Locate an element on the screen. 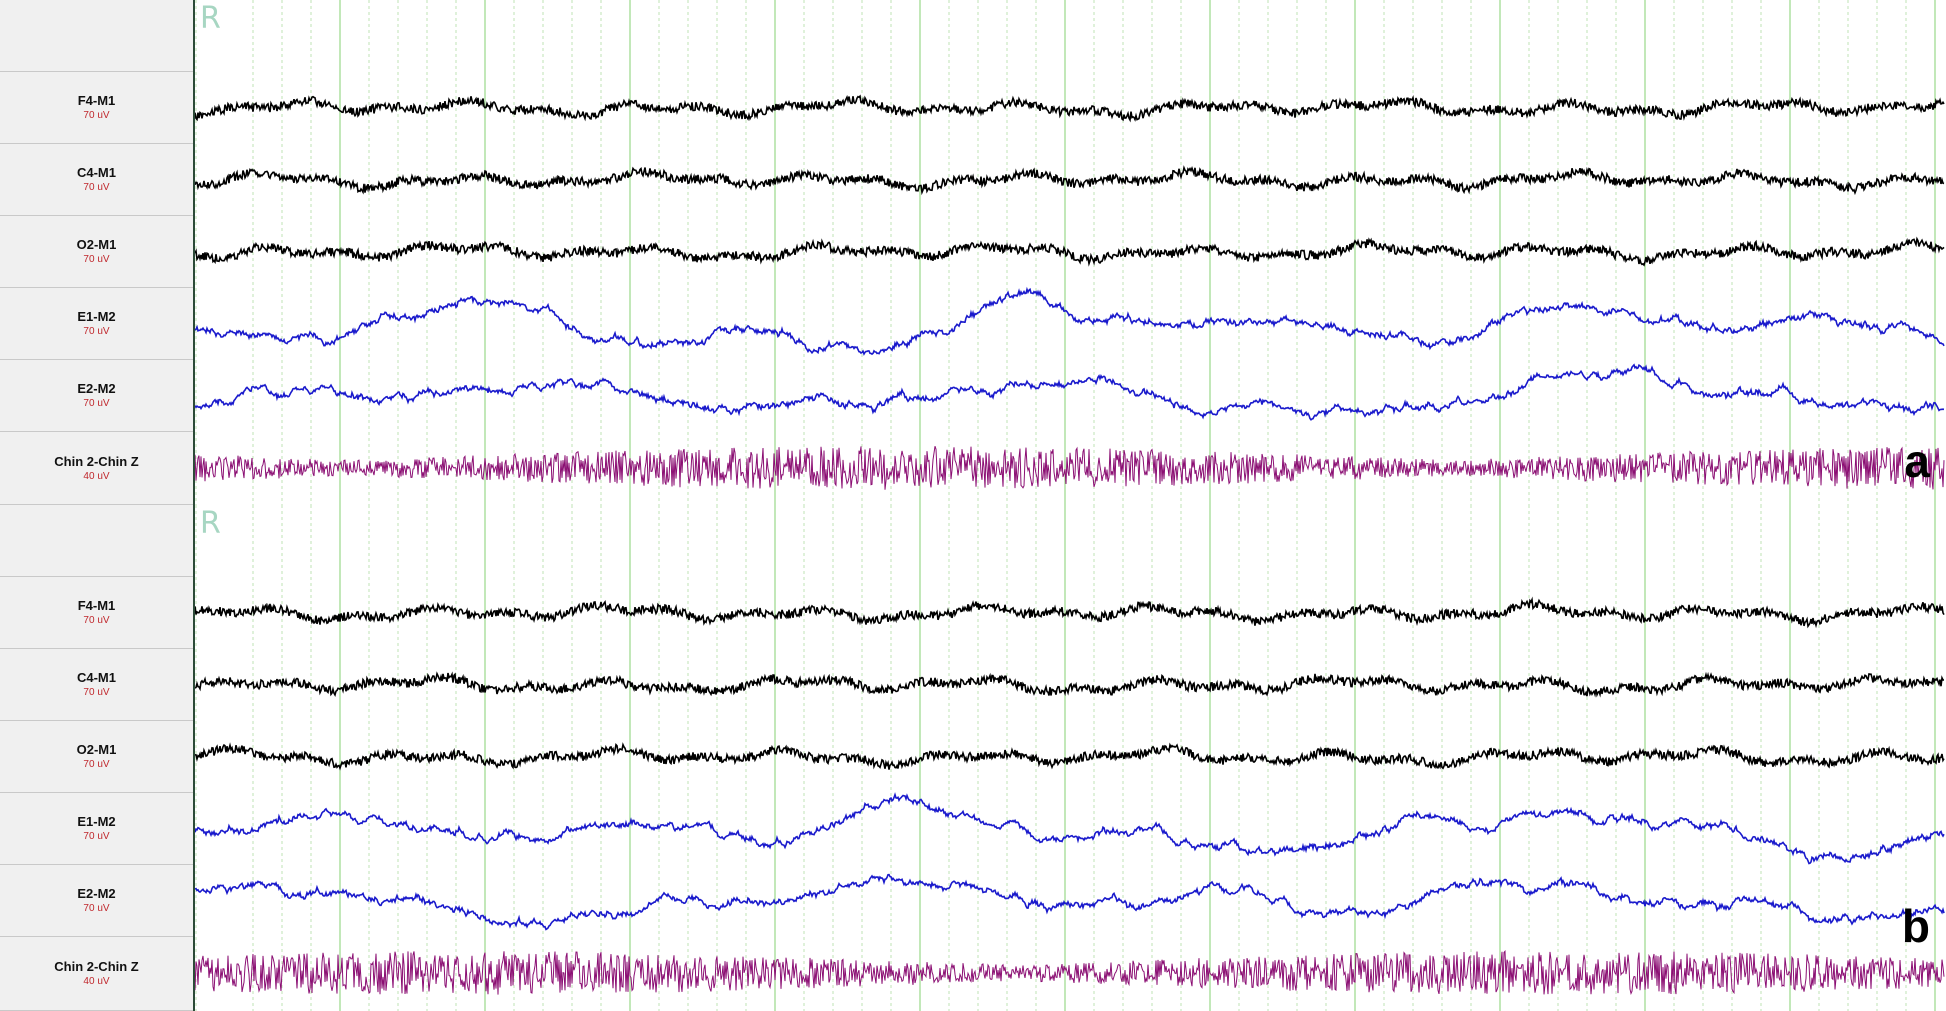 This screenshot has width=1946, height=1011. panel-label: b is located at coordinates (1915, 926).